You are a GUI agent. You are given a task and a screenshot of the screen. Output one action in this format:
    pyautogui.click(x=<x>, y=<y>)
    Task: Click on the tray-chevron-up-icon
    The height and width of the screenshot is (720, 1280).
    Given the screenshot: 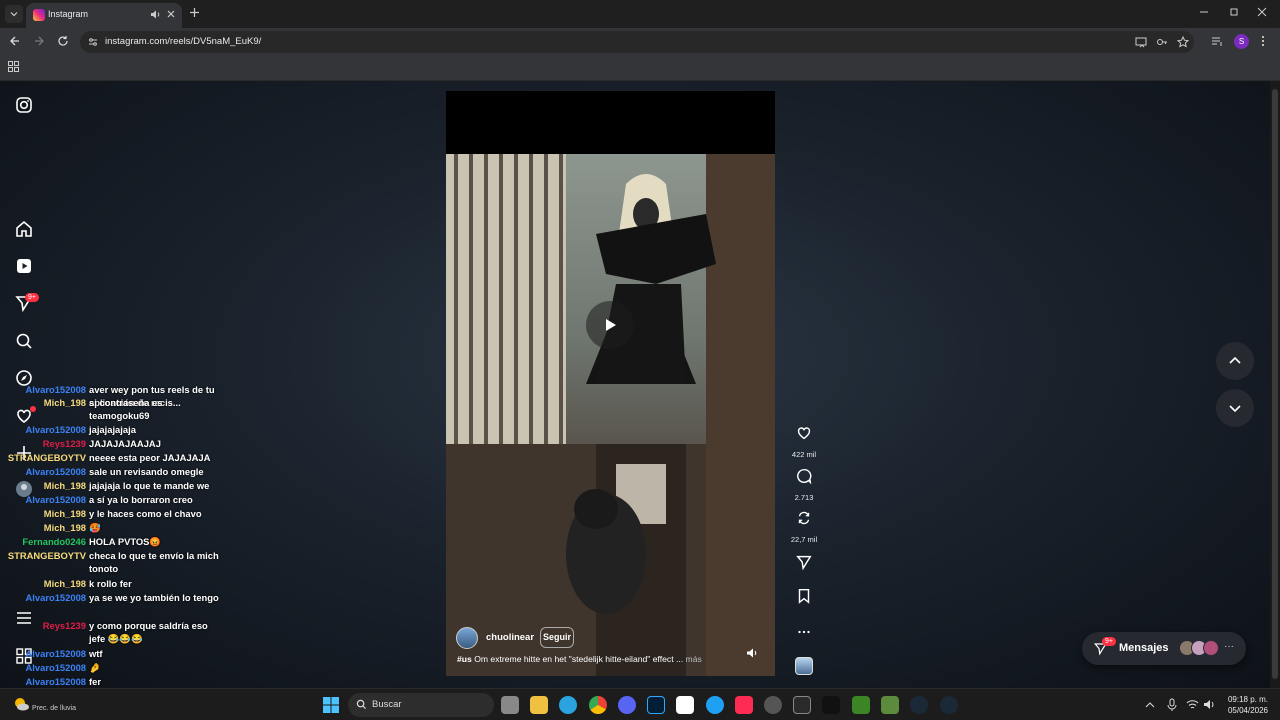 What is the action you would take?
    pyautogui.click(x=1150, y=705)
    